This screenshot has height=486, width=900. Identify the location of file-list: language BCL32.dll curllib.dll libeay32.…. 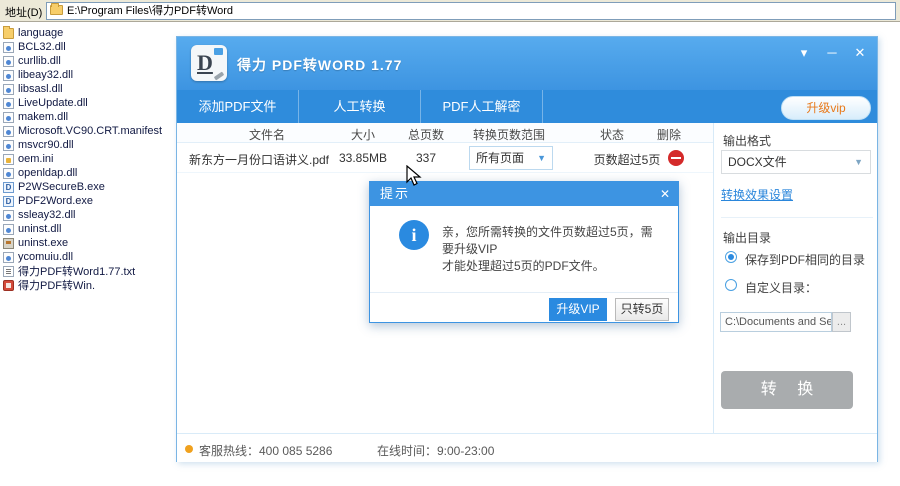
(88, 158).